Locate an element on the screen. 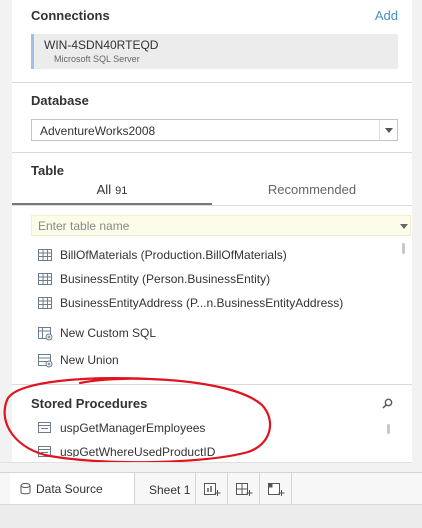  table-title: Table is located at coordinates (47, 170).